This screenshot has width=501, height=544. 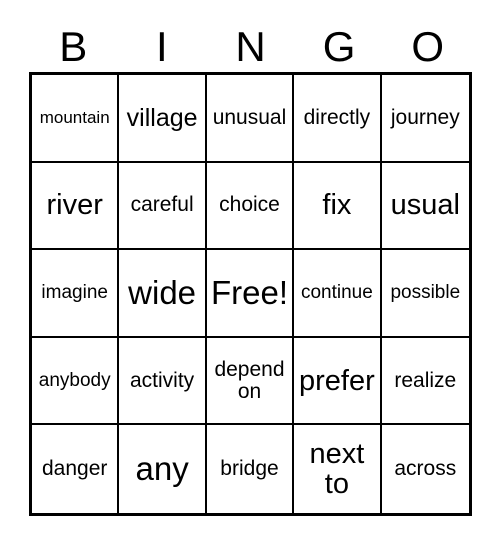 I want to click on bingo-cell-label: usual, so click(x=425, y=205).